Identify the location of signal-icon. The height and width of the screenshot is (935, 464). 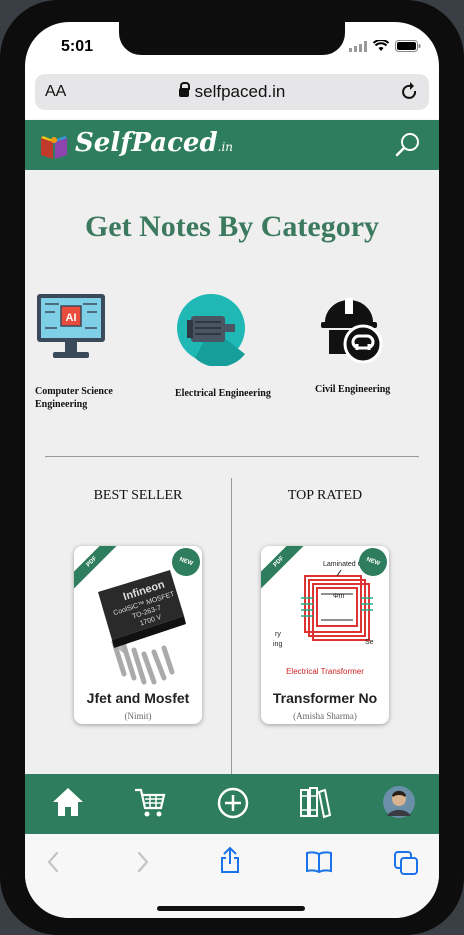
(358, 46).